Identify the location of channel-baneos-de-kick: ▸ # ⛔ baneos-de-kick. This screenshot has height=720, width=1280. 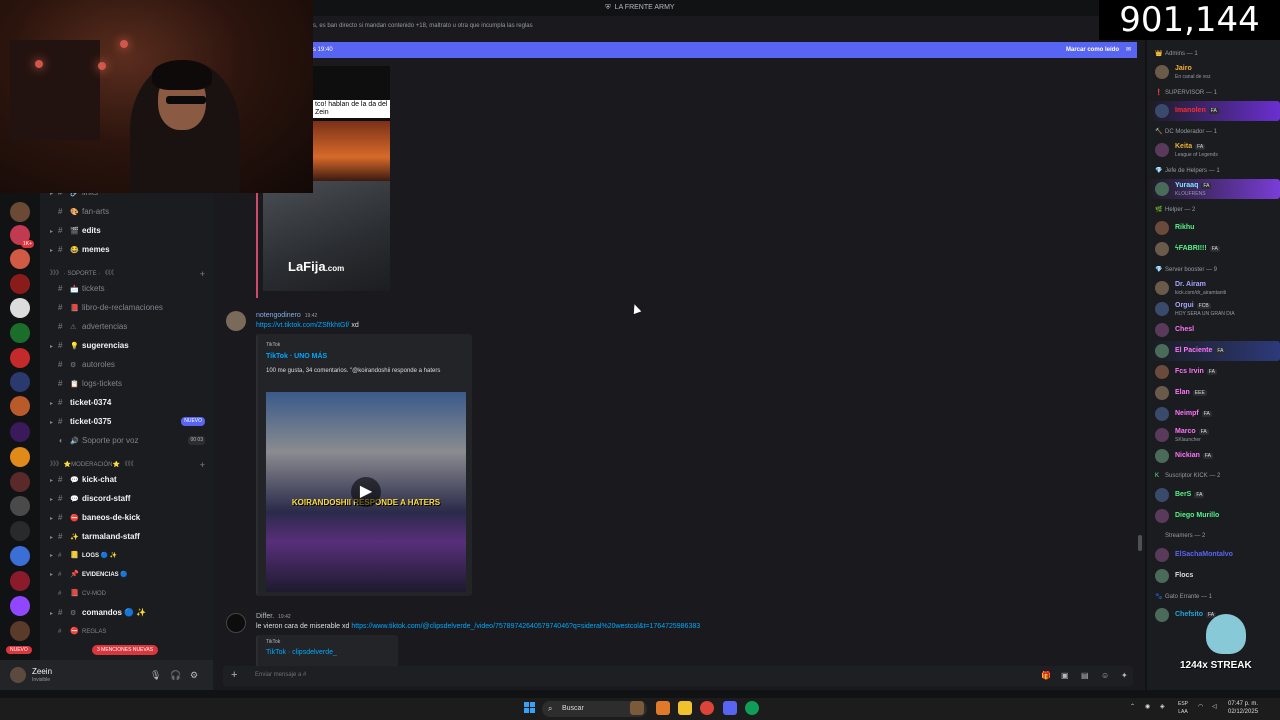
(126, 517).